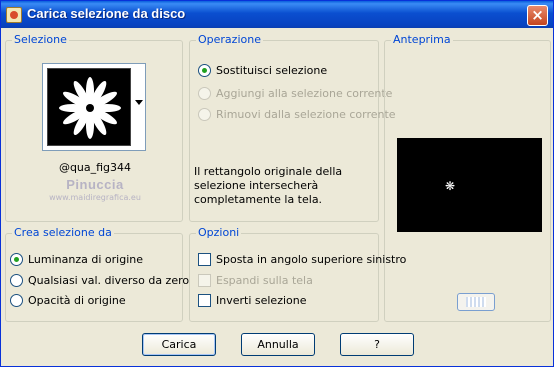  What do you see at coordinates (277, 14) in the screenshot?
I see `title-bar: Carica selezione da disco ×` at bounding box center [277, 14].